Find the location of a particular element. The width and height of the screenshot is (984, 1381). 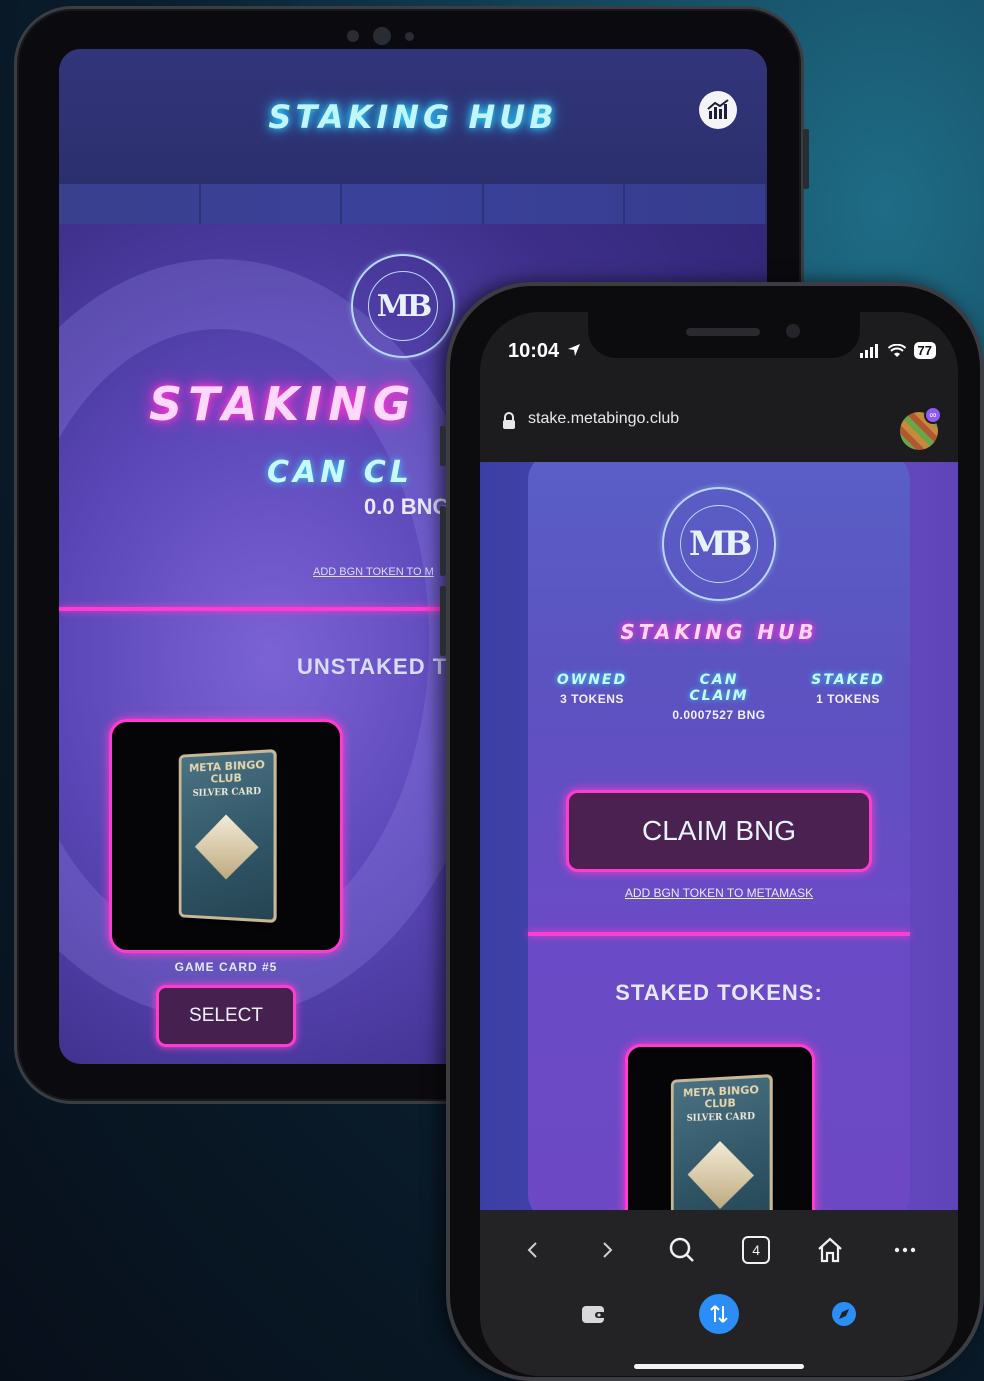

staking-title: STAKING is located at coordinates (283, 404).